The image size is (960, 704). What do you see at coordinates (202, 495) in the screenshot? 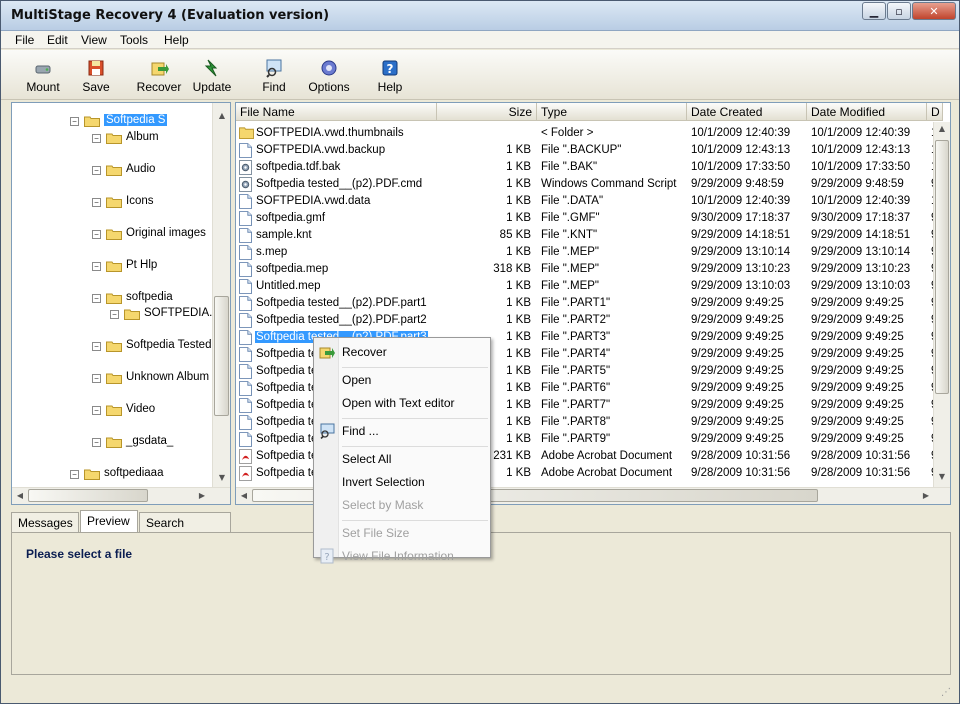
I see `scroll-right-icon: ▶` at bounding box center [202, 495].